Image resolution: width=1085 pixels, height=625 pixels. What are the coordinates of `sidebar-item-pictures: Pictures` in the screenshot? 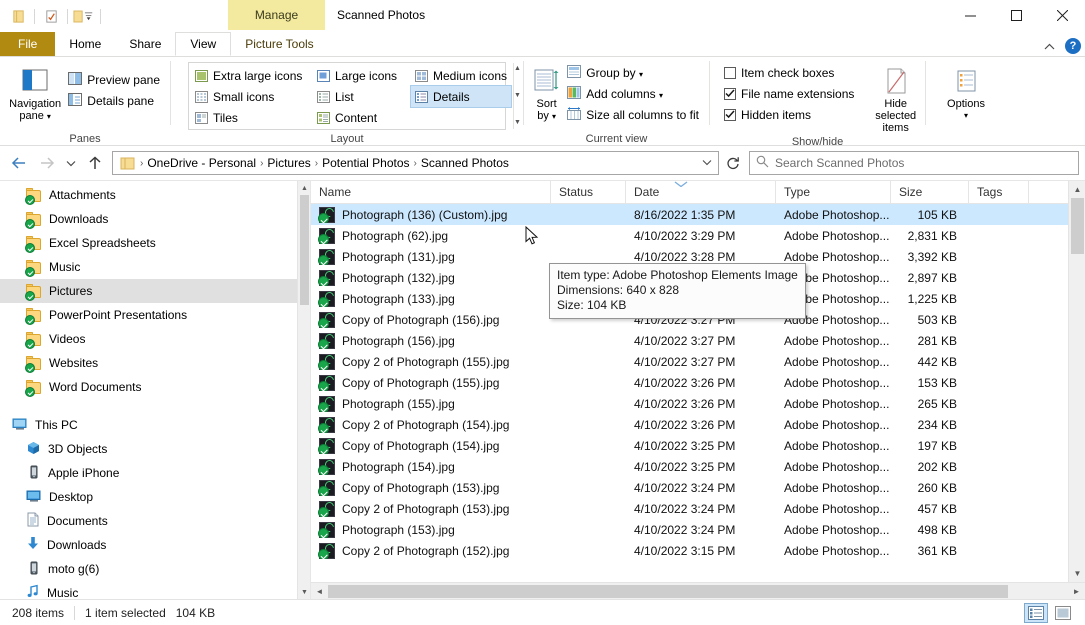 It's located at (155, 291).